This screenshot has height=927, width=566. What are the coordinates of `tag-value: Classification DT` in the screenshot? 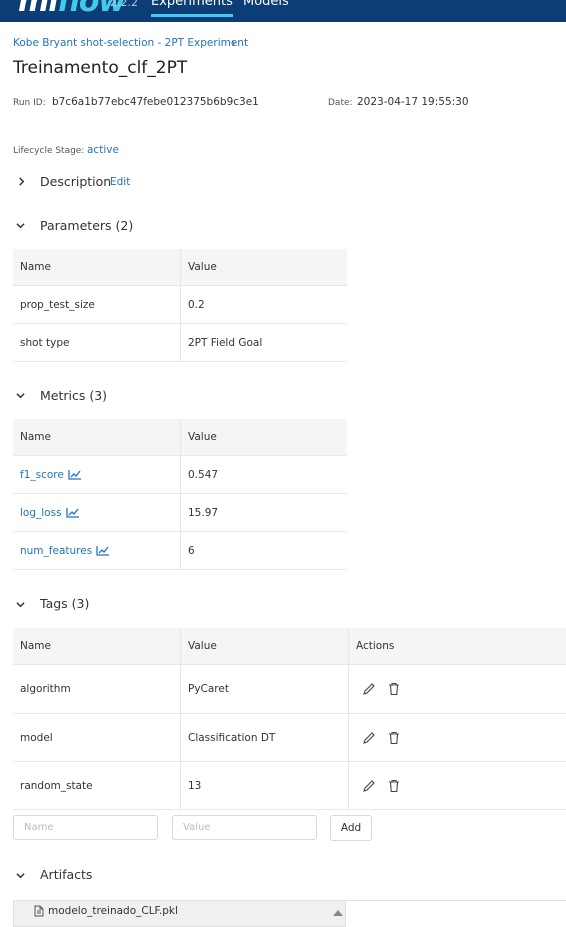 It's located at (264, 737).